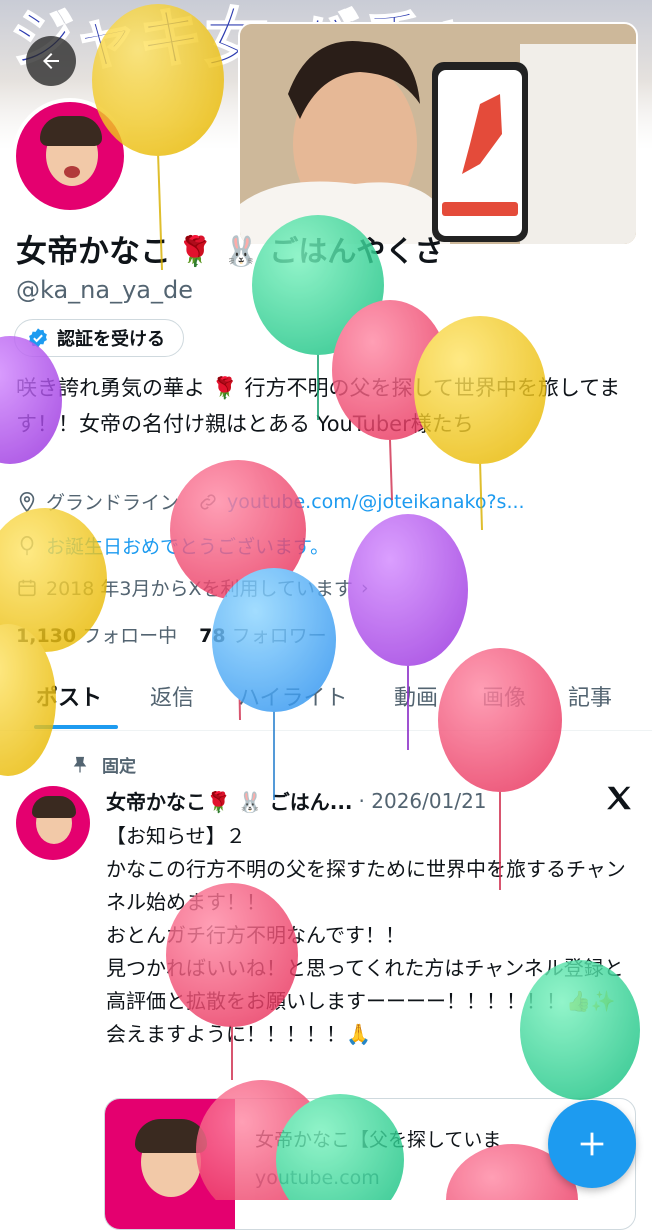  I want to click on user-handle: @ka_na_ya_de, so click(105, 290).